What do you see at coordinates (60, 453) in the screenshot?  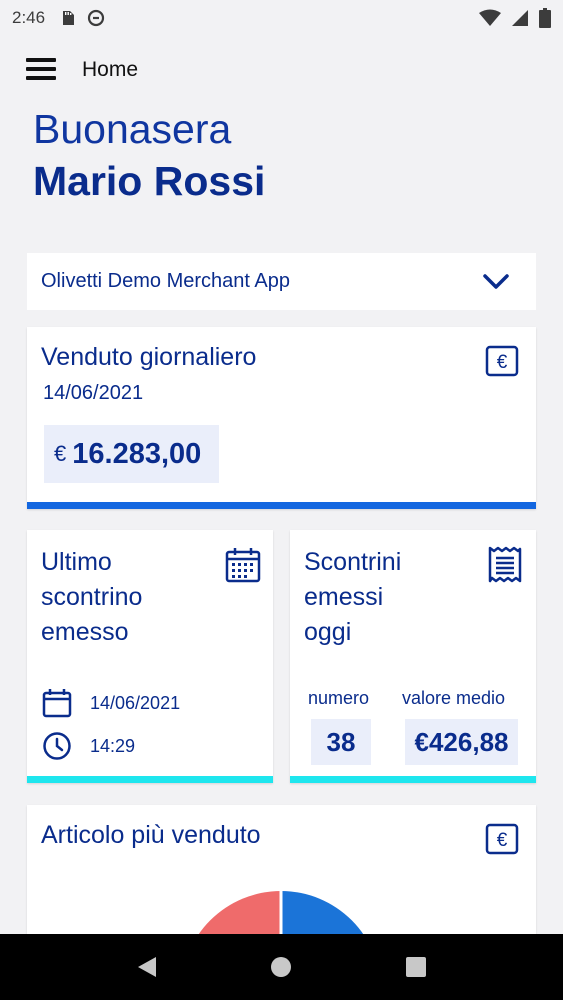 I see `daily-sales-currency: €` at bounding box center [60, 453].